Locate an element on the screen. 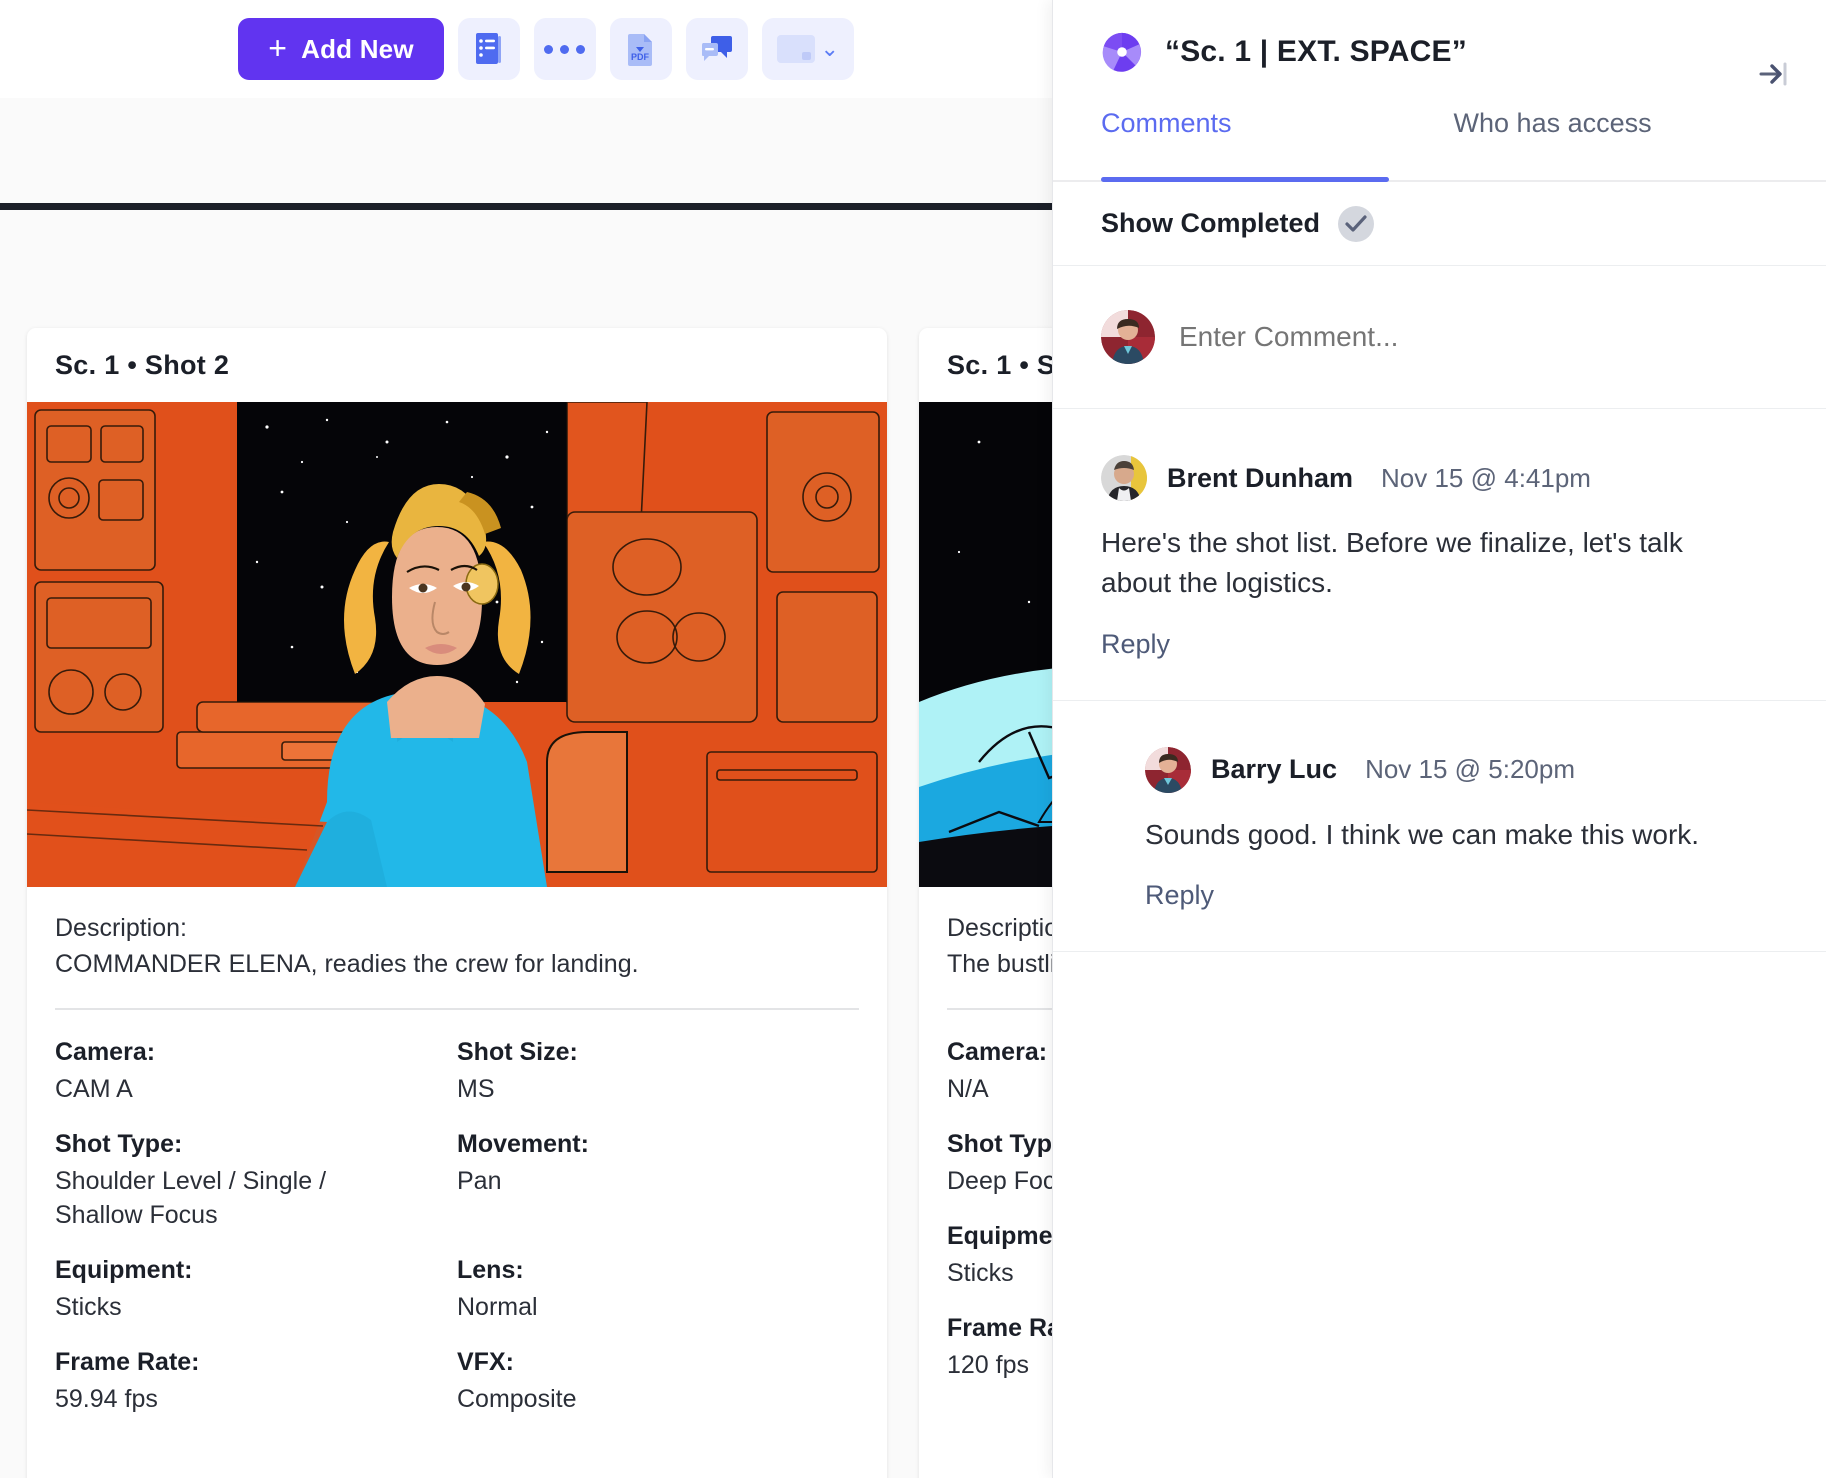 The width and height of the screenshot is (1826, 1478). panel-title: “Sc. 1 | EXT. SPACE” is located at coordinates (1316, 51).